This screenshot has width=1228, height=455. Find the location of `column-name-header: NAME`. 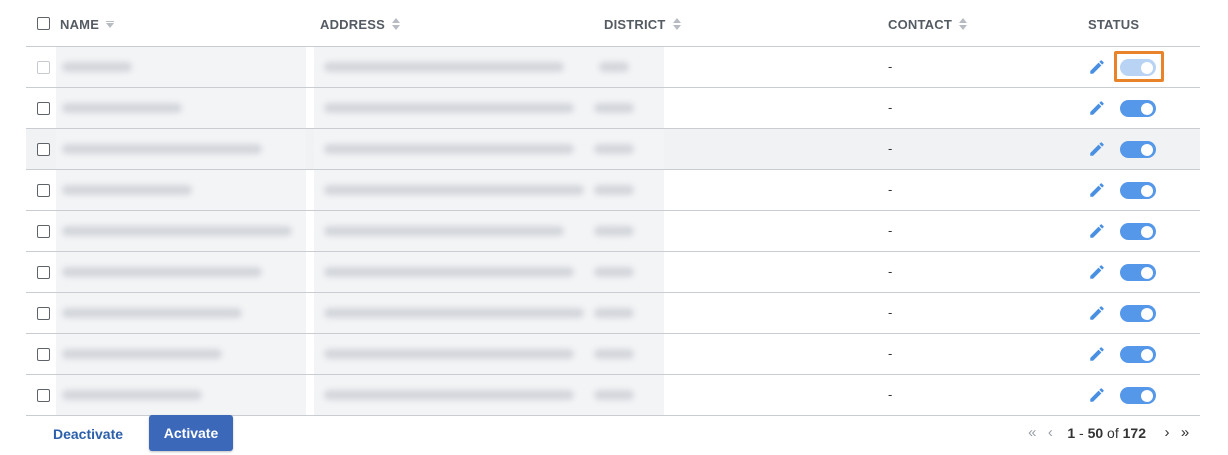

column-name-header: NAME is located at coordinates (87, 24).